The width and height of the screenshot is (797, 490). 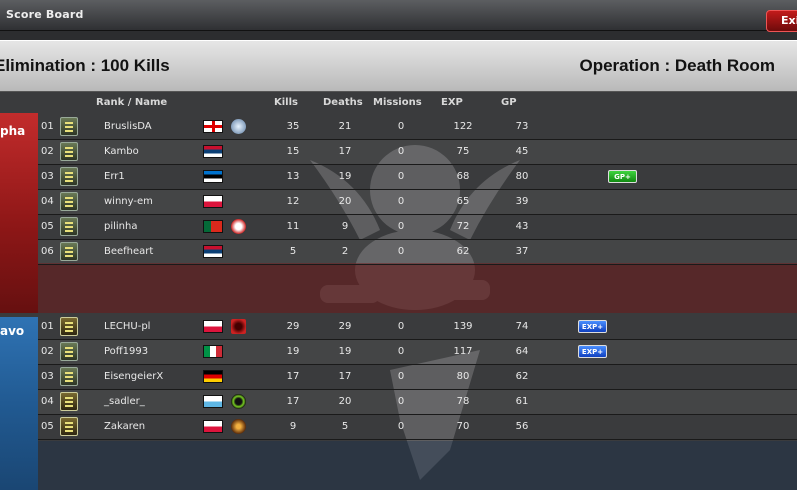 I want to click on player-row: 03 EisengeierX 17 17 0 80 62, so click(x=417, y=377).